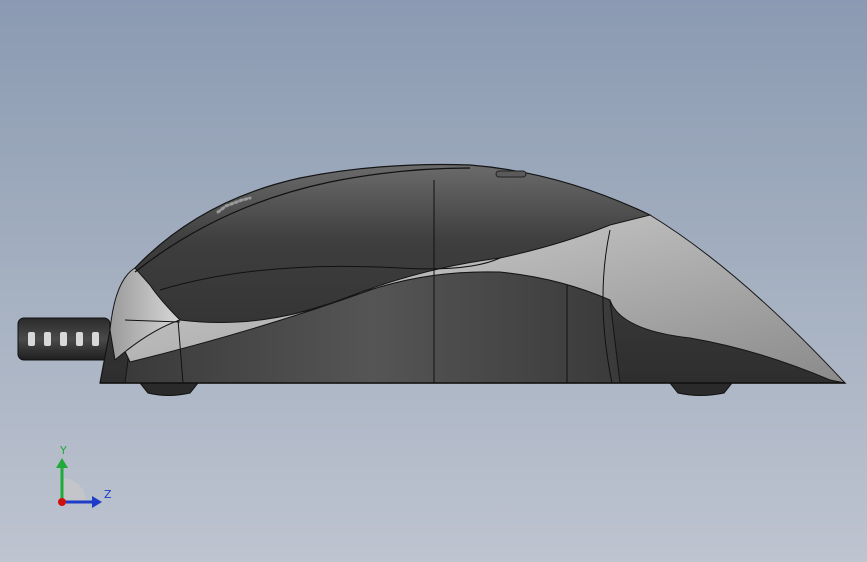 The height and width of the screenshot is (562, 867). What do you see at coordinates (64, 339) in the screenshot?
I see `cable-strain-relief` at bounding box center [64, 339].